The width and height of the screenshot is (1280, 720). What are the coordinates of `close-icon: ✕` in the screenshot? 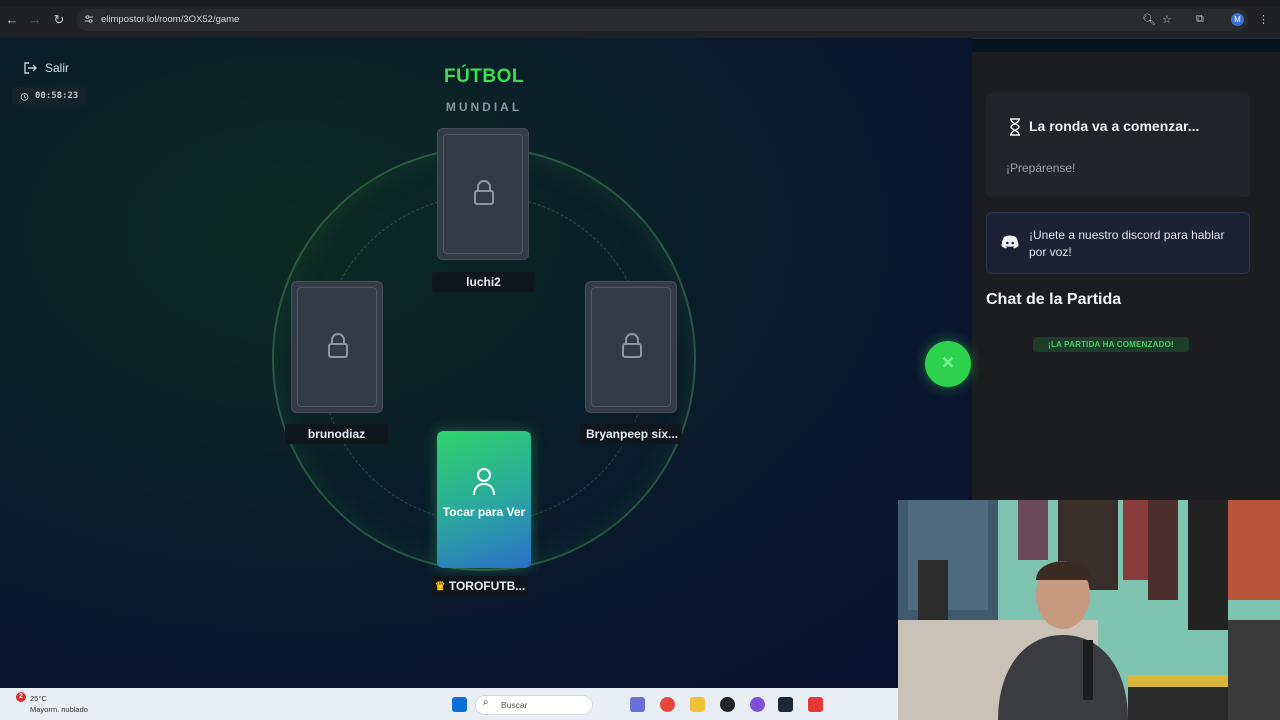 It's located at (948, 363).